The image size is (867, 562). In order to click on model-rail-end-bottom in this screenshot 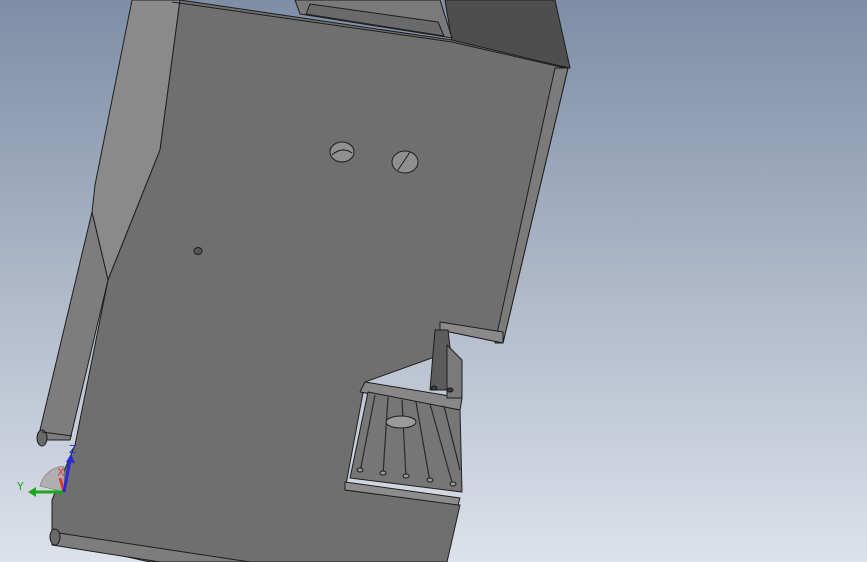, I will do `click(55, 537)`.